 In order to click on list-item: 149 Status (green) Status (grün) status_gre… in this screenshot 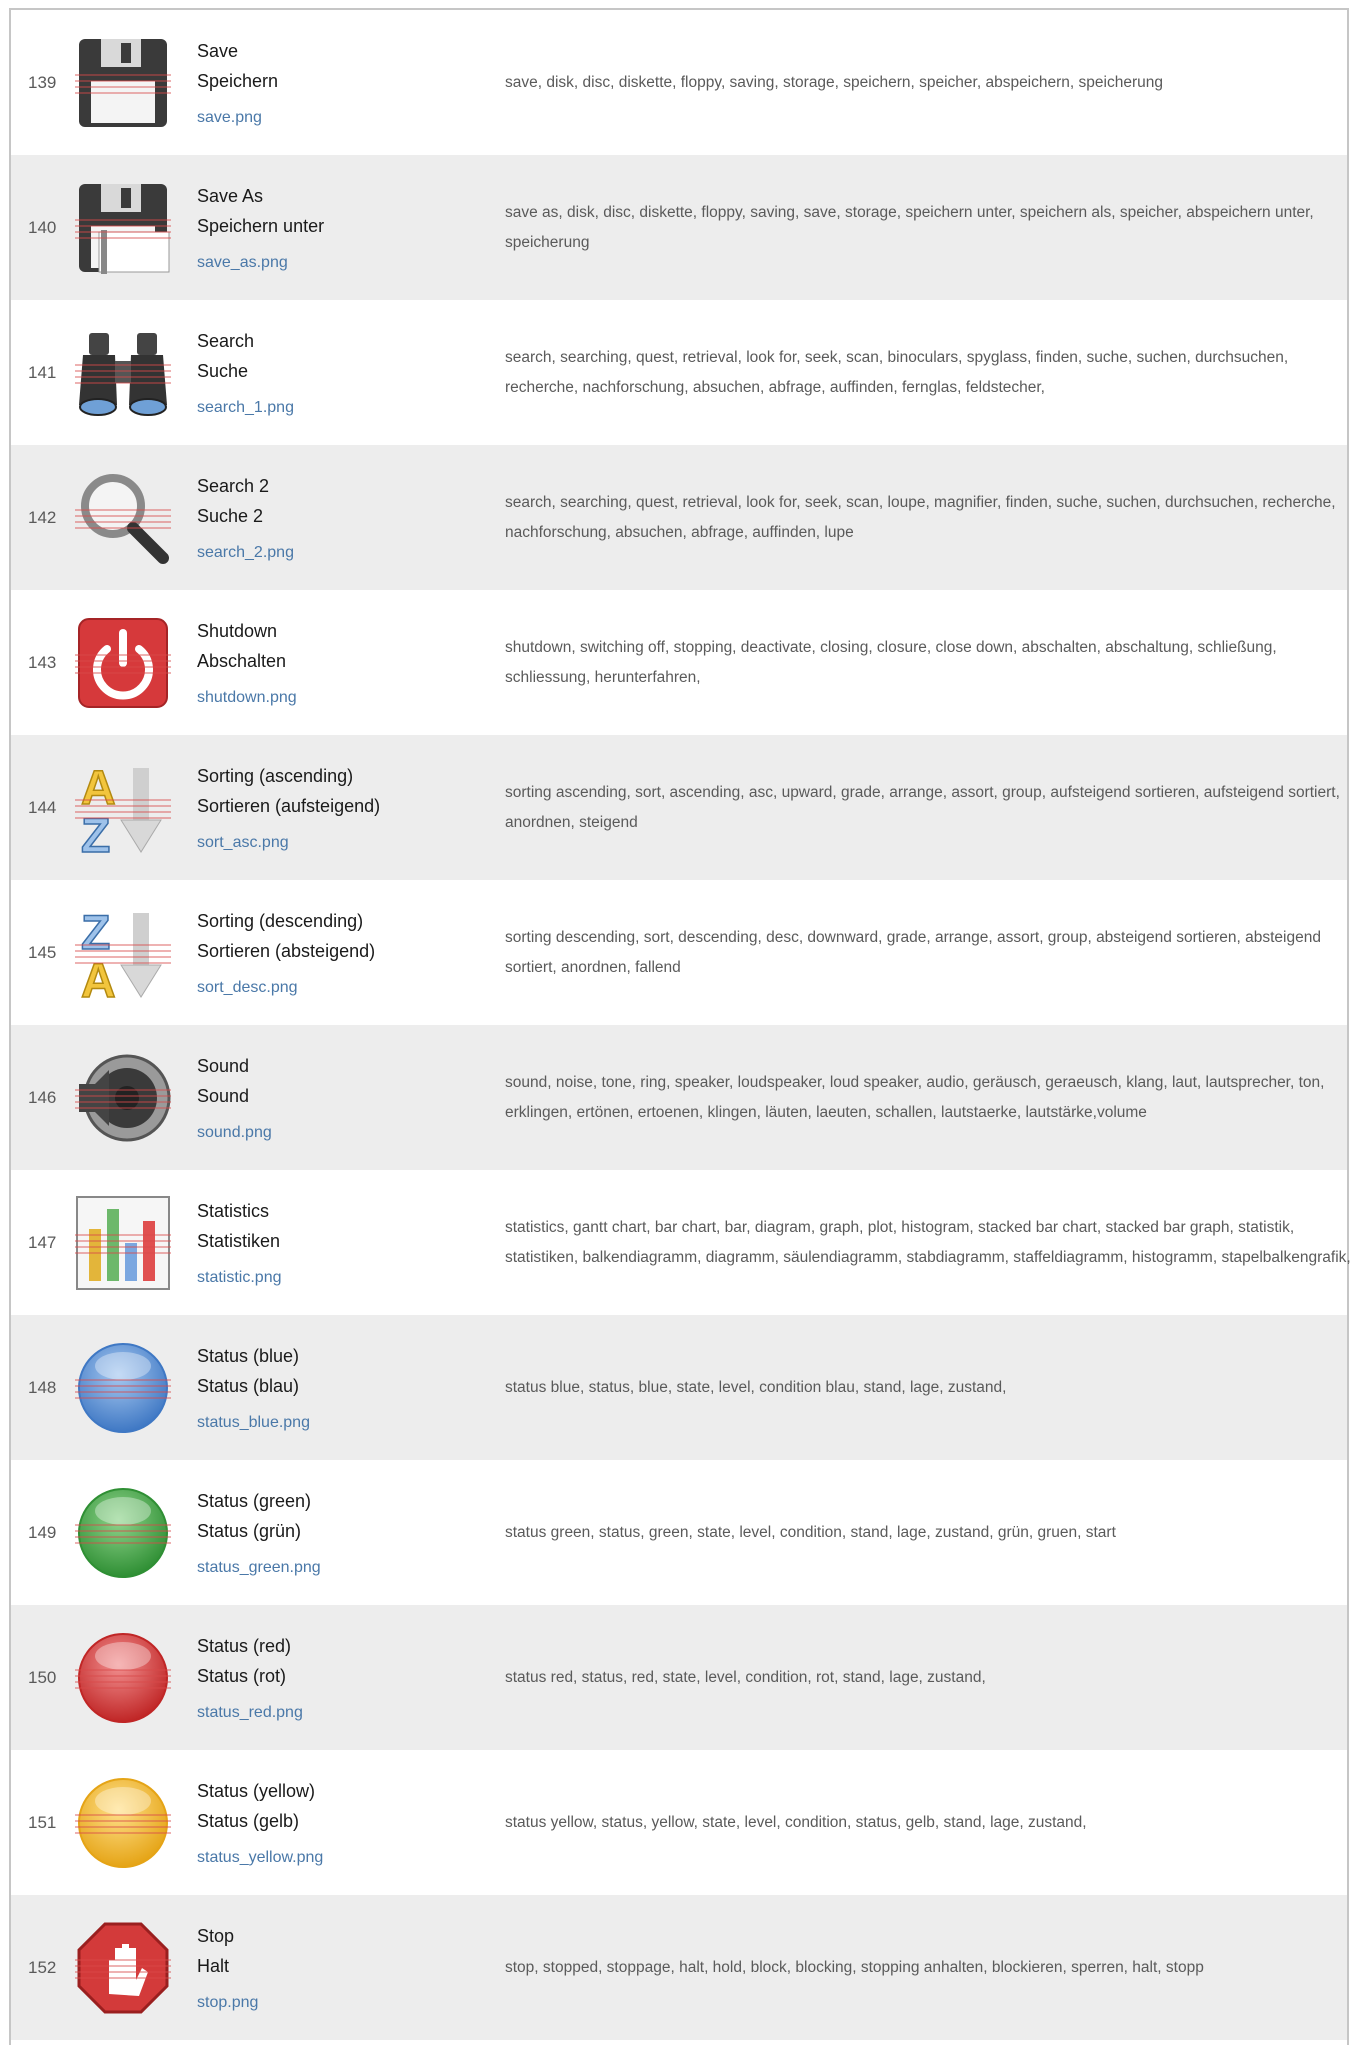, I will do `click(679, 1532)`.